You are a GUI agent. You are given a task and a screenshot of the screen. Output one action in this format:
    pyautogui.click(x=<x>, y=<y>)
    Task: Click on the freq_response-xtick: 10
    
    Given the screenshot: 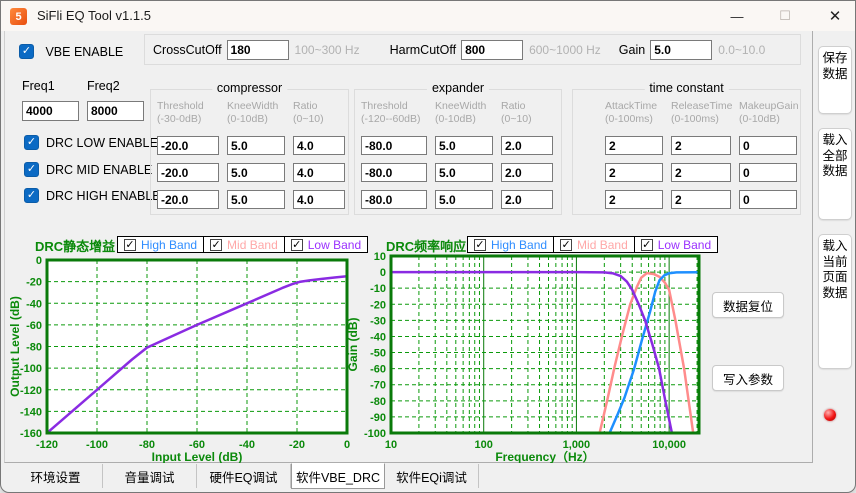 What is the action you would take?
    pyautogui.click(x=391, y=445)
    